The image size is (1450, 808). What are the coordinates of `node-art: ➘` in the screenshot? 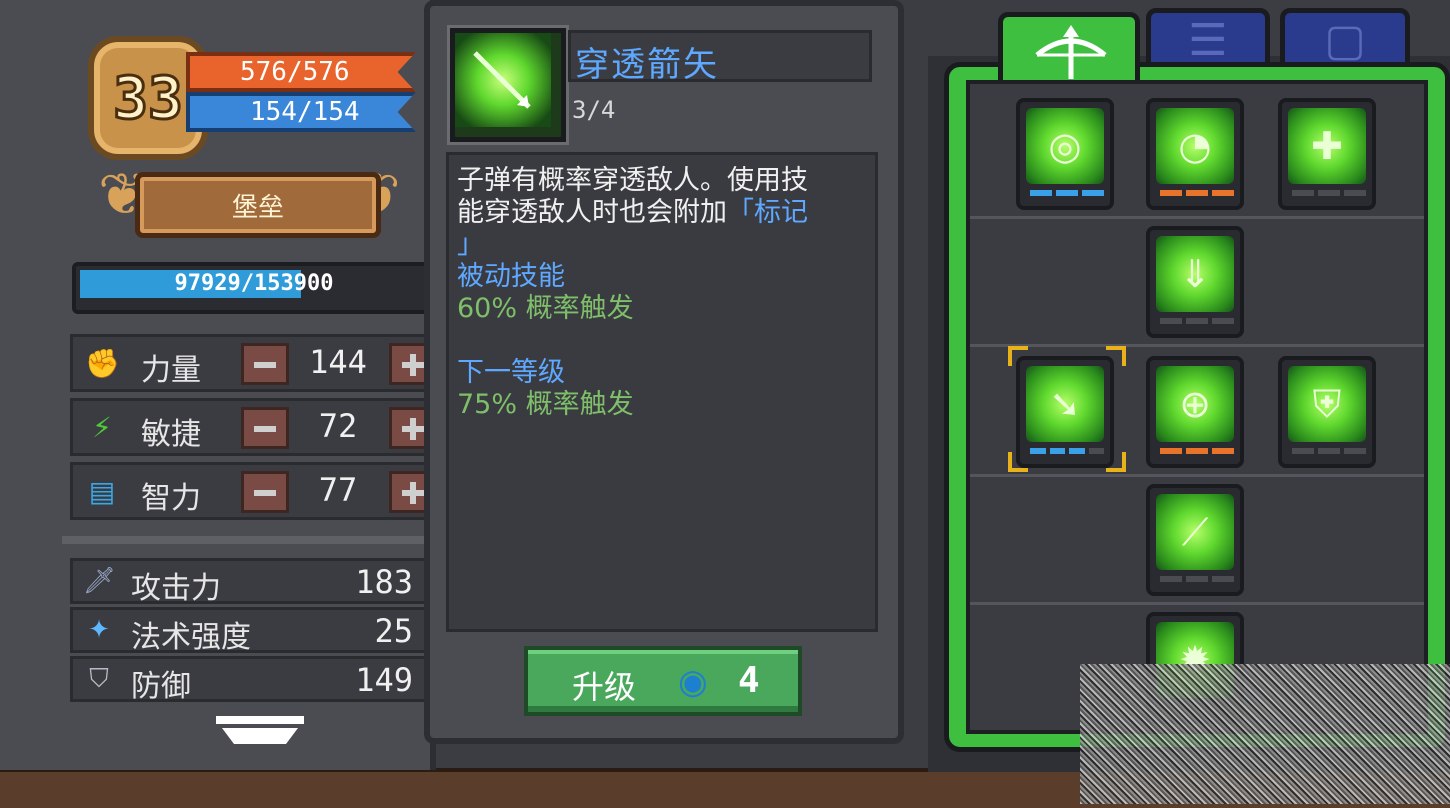 It's located at (1065, 404).